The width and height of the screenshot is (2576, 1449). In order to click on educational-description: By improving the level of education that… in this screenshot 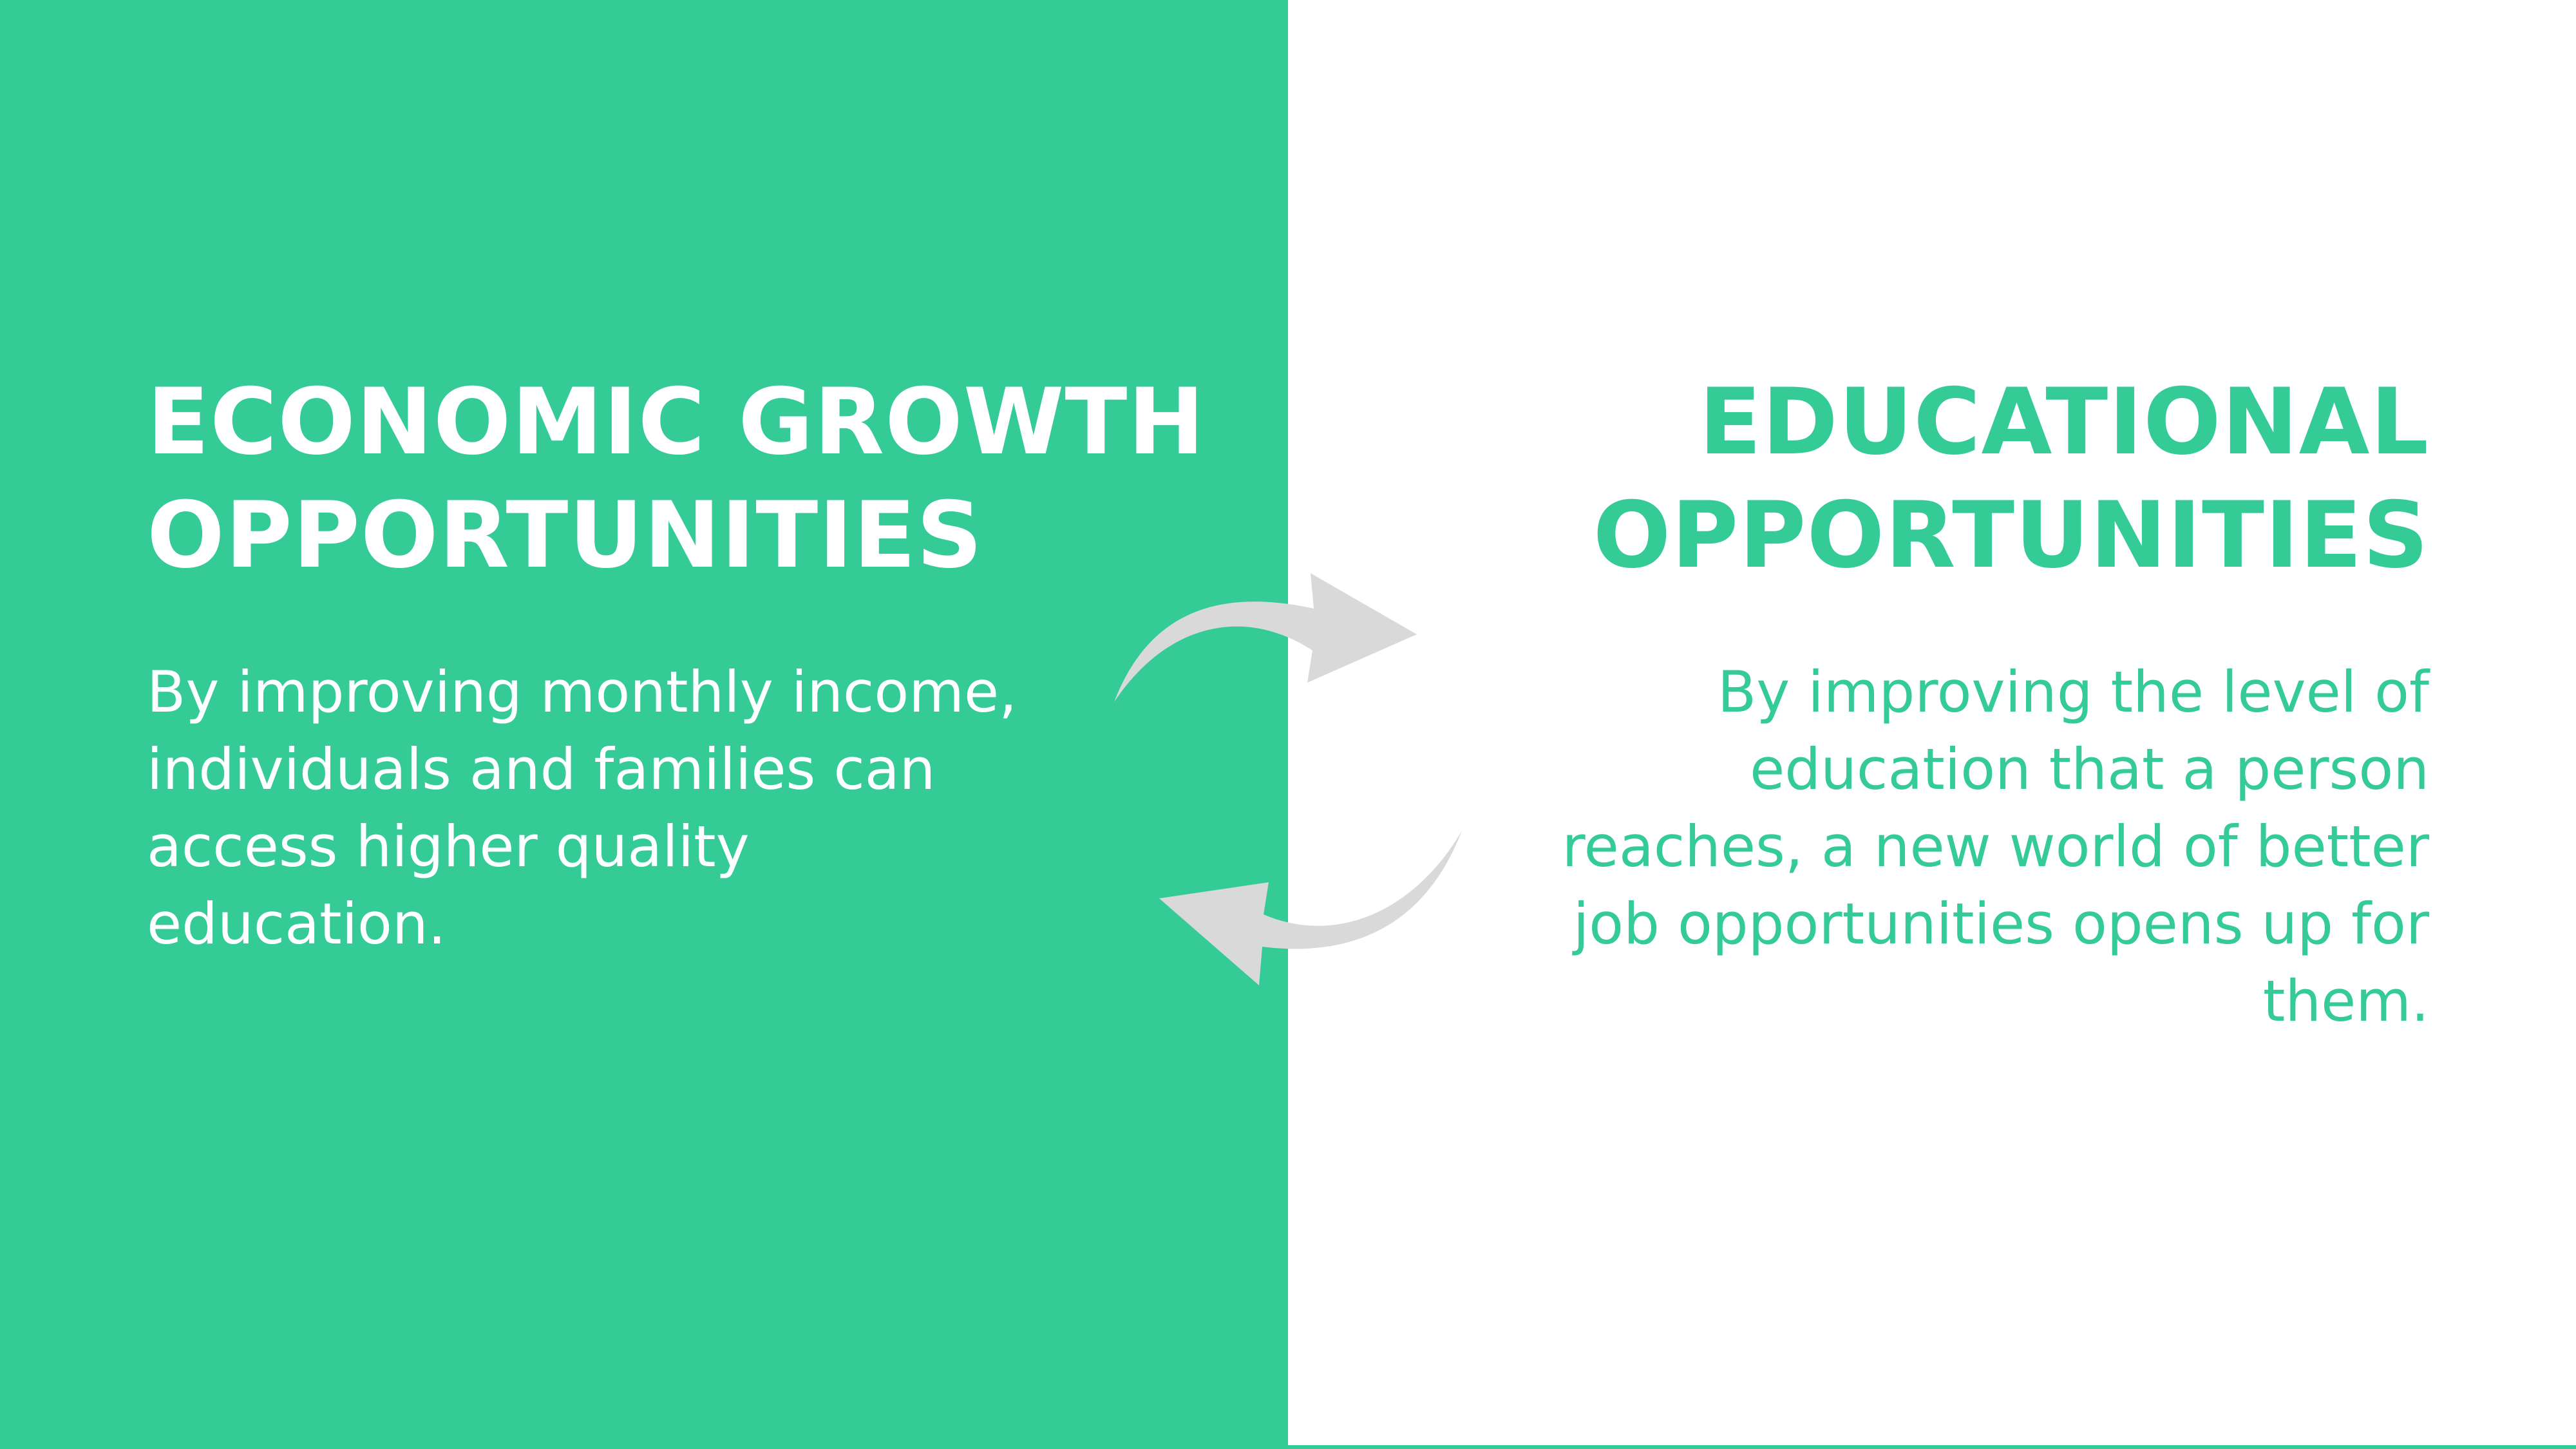, I will do `click(1995, 847)`.